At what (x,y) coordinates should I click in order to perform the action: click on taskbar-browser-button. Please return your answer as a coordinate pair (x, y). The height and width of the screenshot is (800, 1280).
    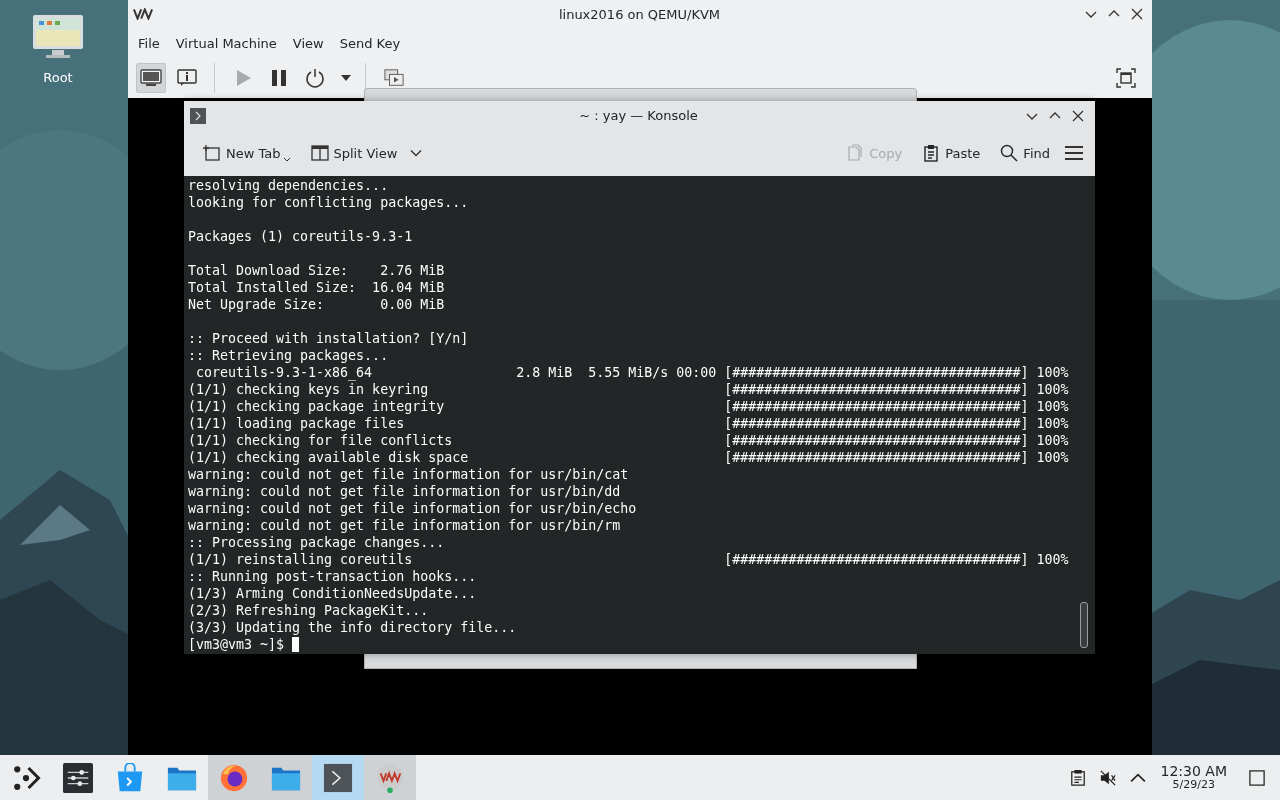
    Looking at the image, I should click on (234, 777).